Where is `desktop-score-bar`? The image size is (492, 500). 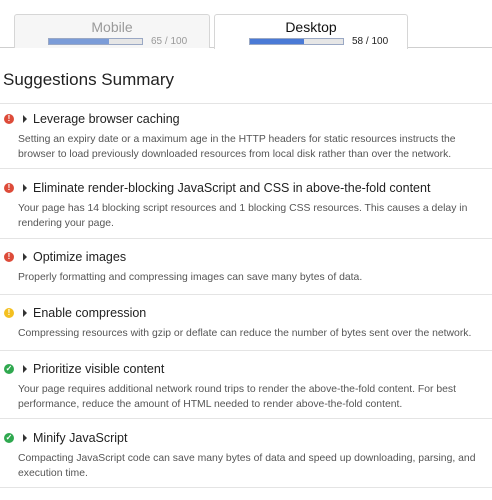 desktop-score-bar is located at coordinates (296, 41).